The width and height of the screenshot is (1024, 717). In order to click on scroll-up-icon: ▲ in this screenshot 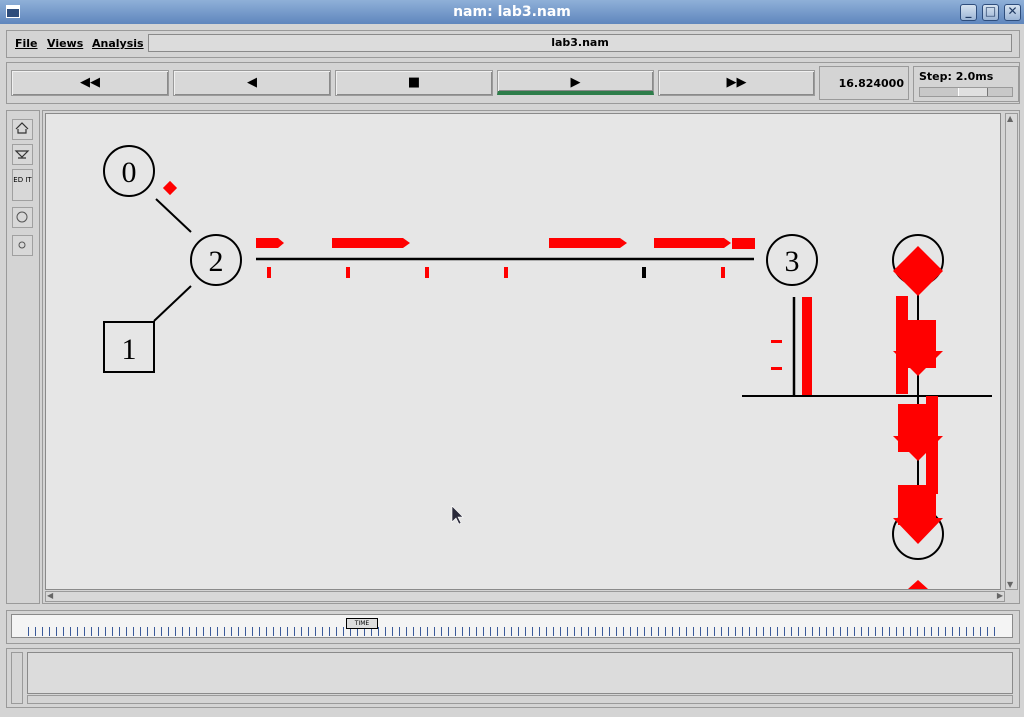, I will do `click(1010, 118)`.